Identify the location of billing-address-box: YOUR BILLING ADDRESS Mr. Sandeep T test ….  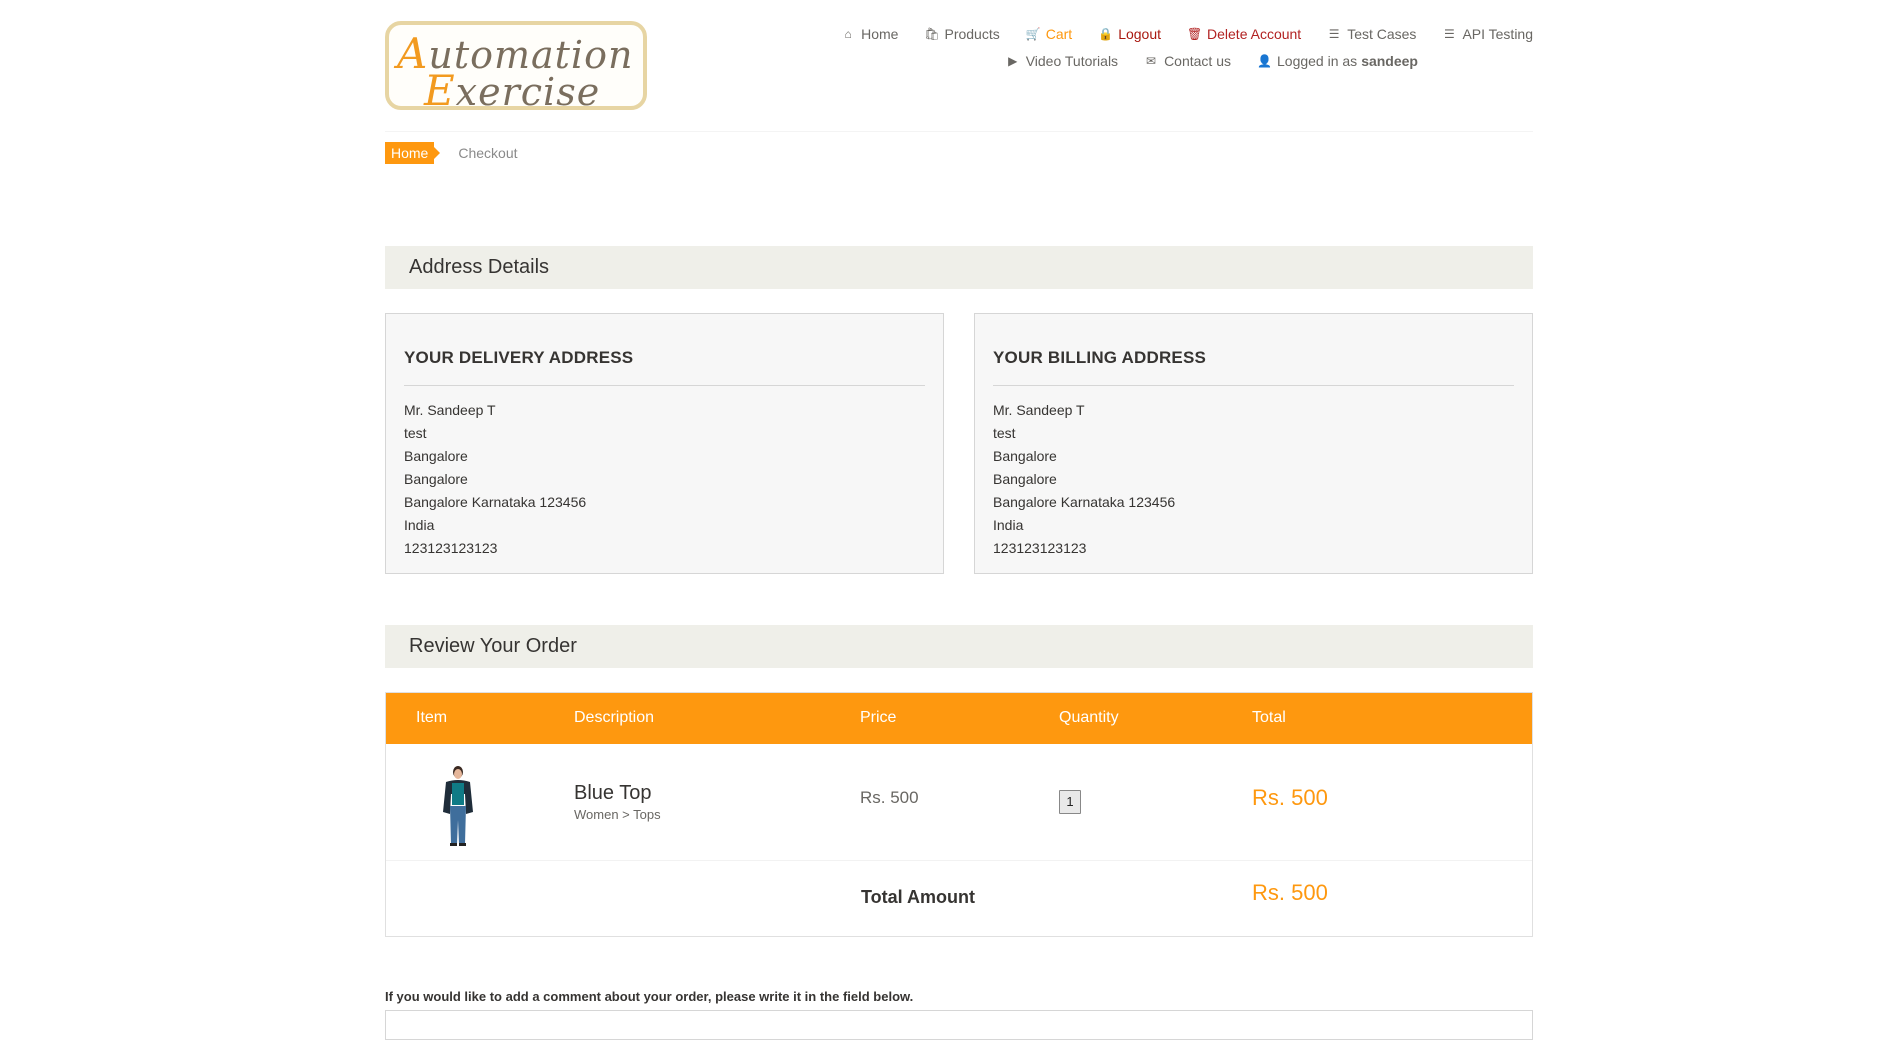
(1253, 443).